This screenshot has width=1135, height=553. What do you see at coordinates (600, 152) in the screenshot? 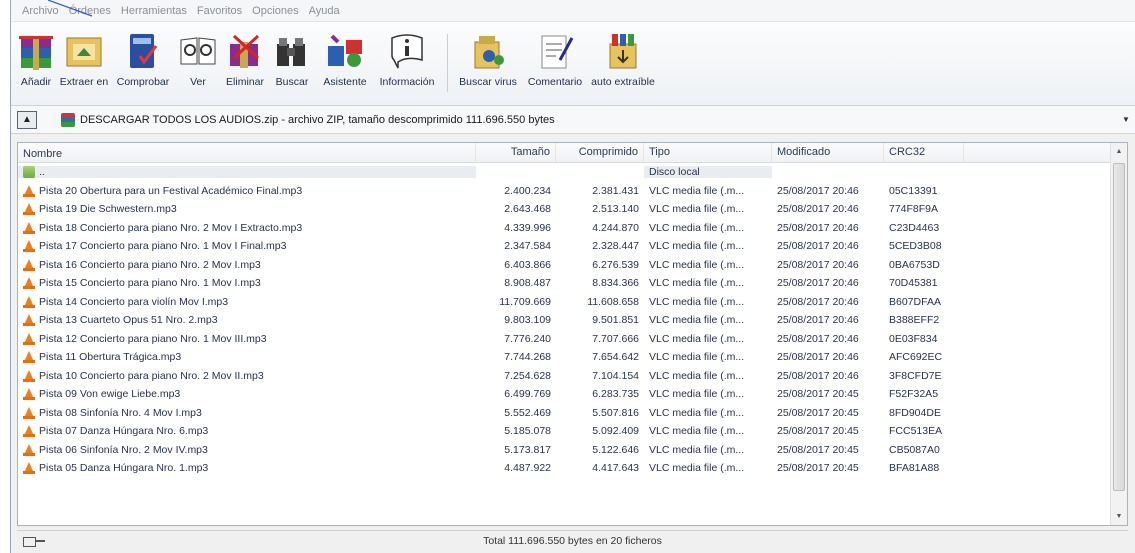
I see `column-compressed: Comprimido` at bounding box center [600, 152].